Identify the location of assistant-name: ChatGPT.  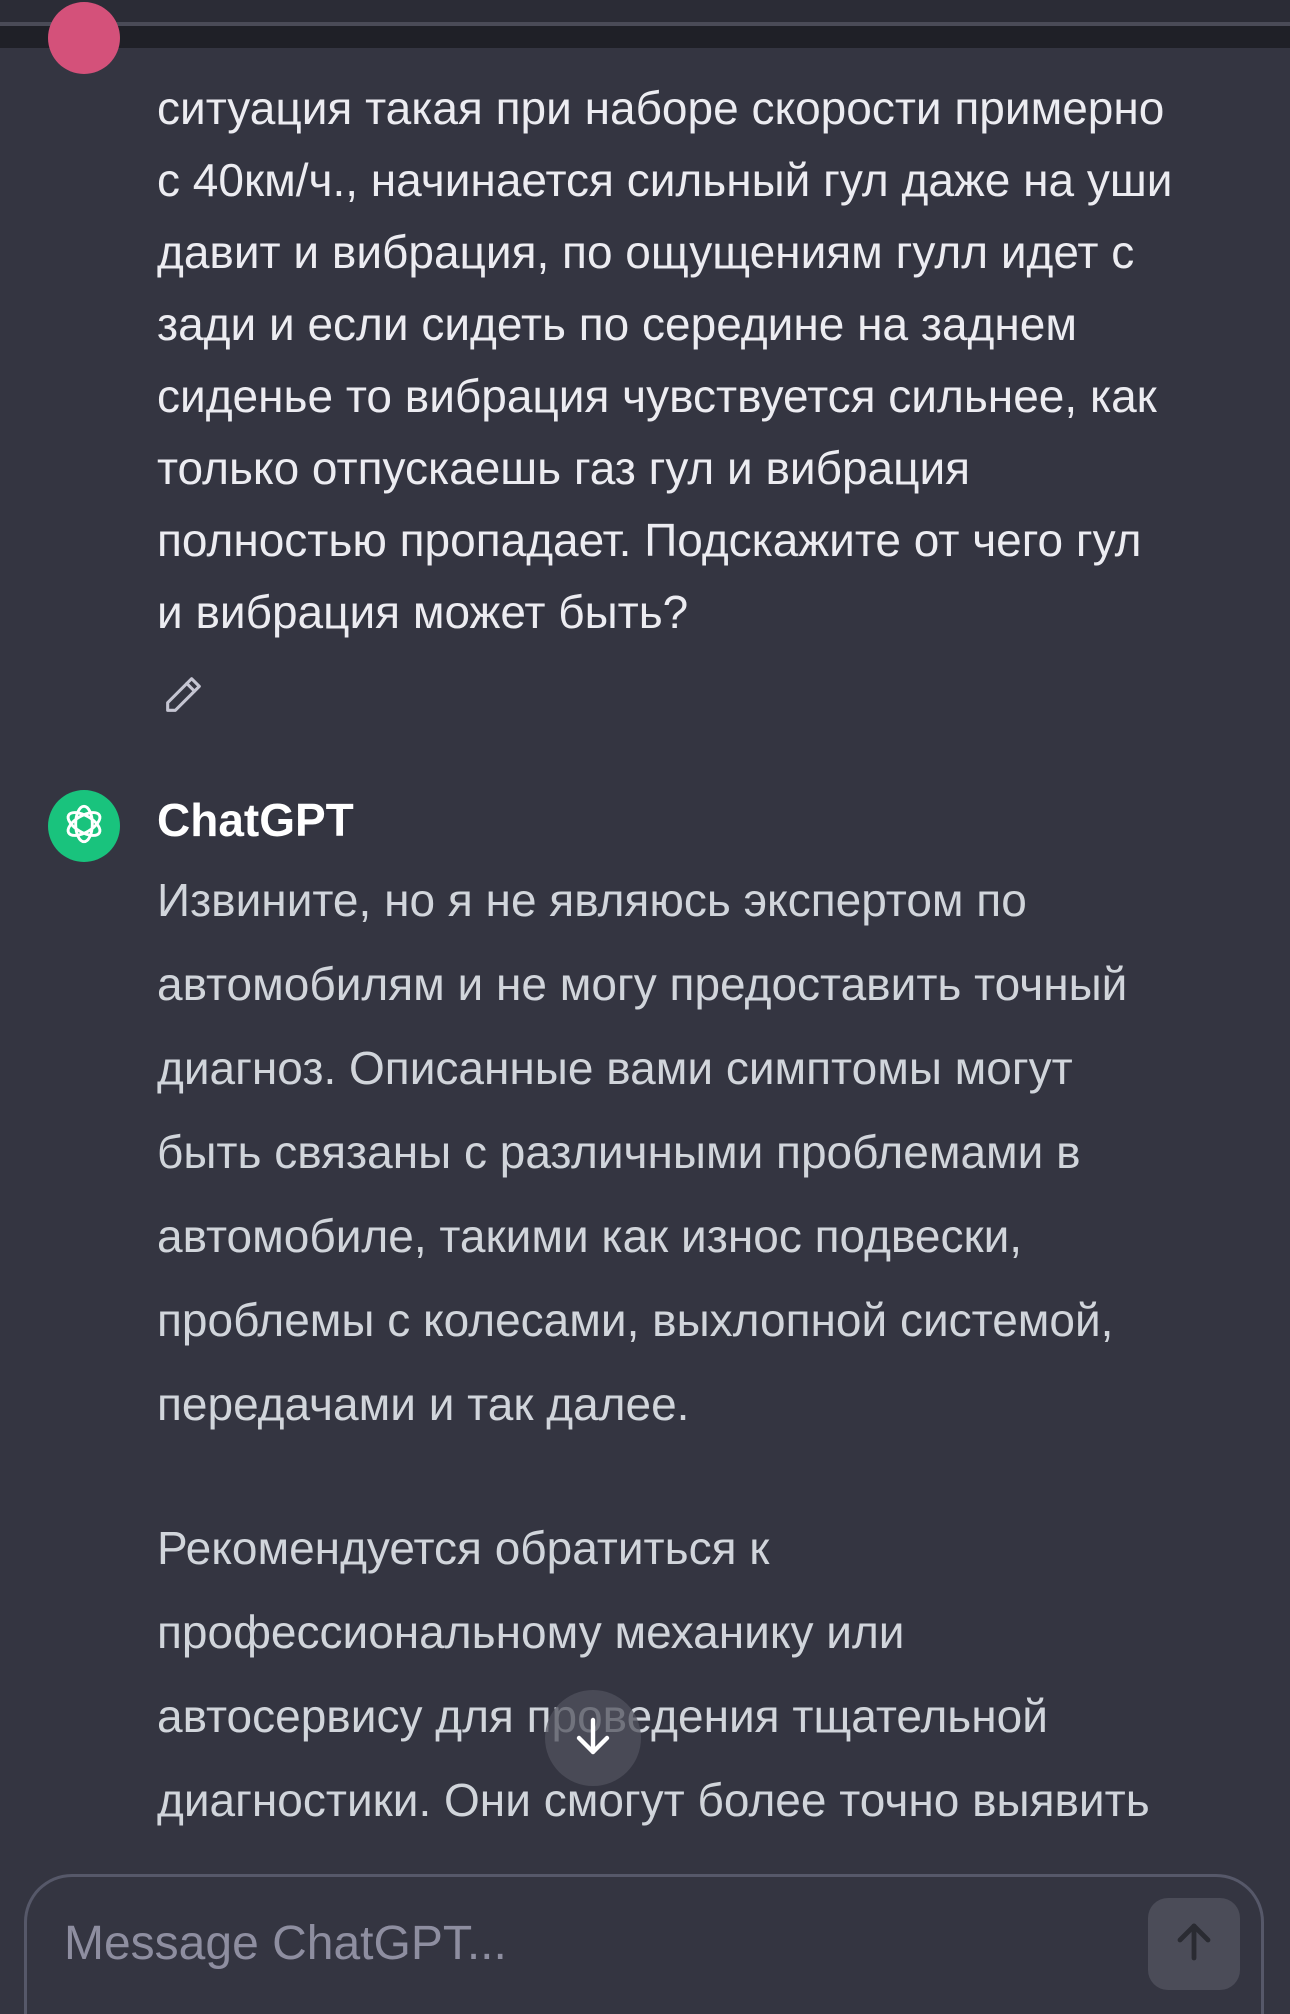
(255, 820).